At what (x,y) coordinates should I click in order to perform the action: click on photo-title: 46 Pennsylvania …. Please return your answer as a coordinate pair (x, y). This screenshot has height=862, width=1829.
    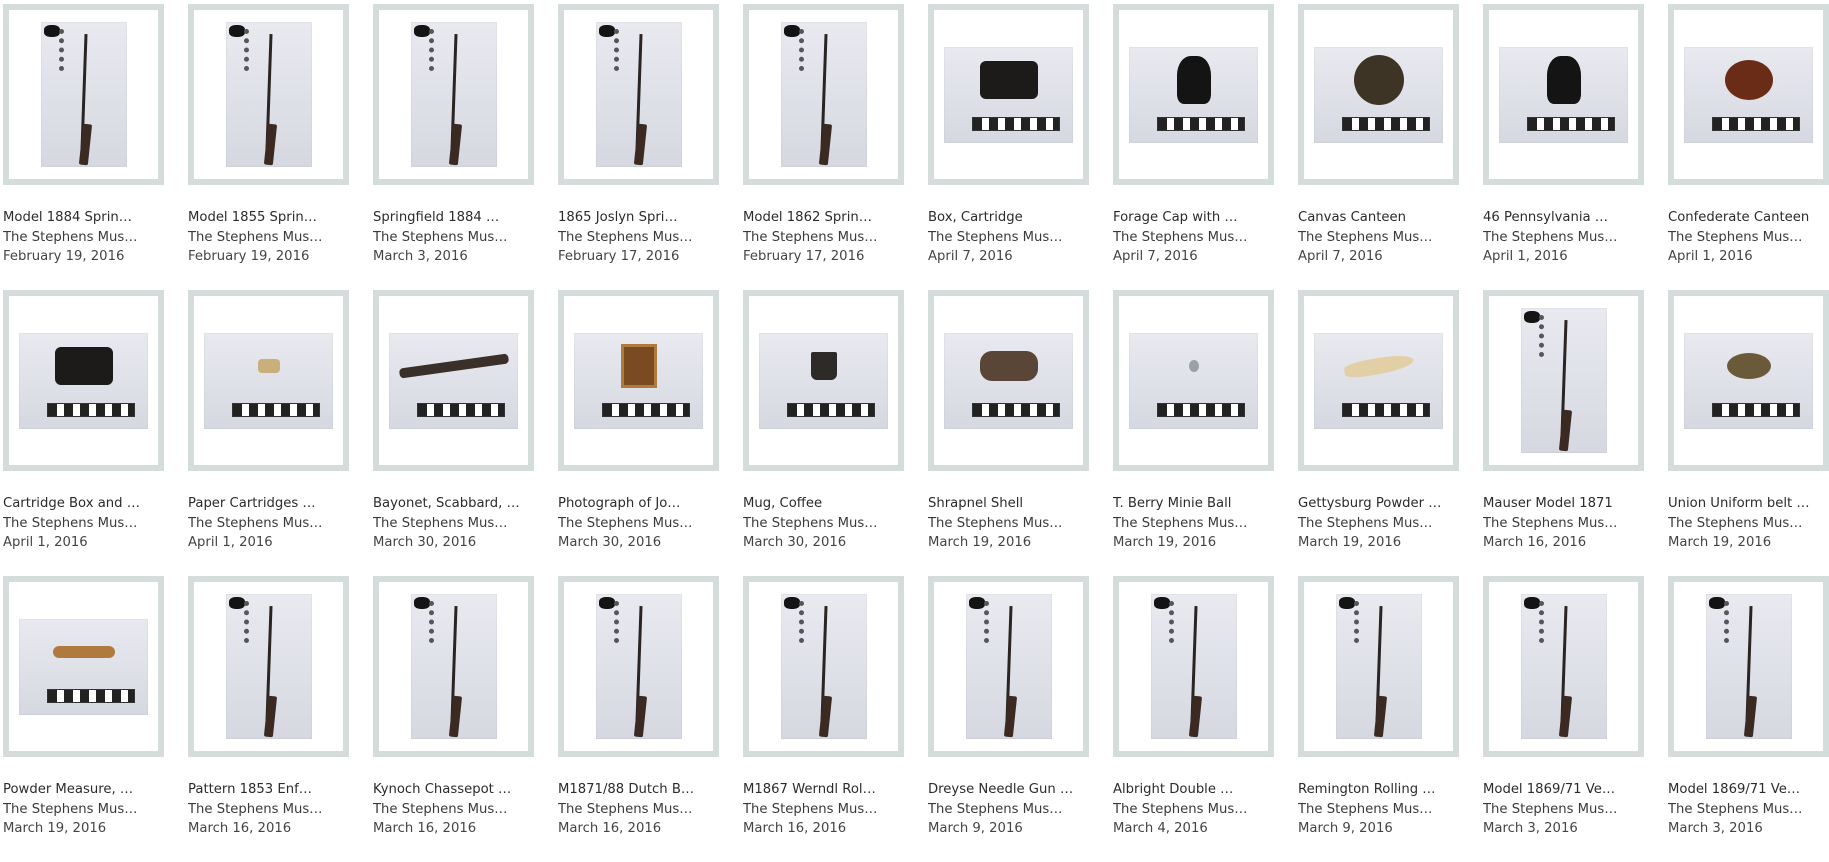
    Looking at the image, I should click on (1563, 218).